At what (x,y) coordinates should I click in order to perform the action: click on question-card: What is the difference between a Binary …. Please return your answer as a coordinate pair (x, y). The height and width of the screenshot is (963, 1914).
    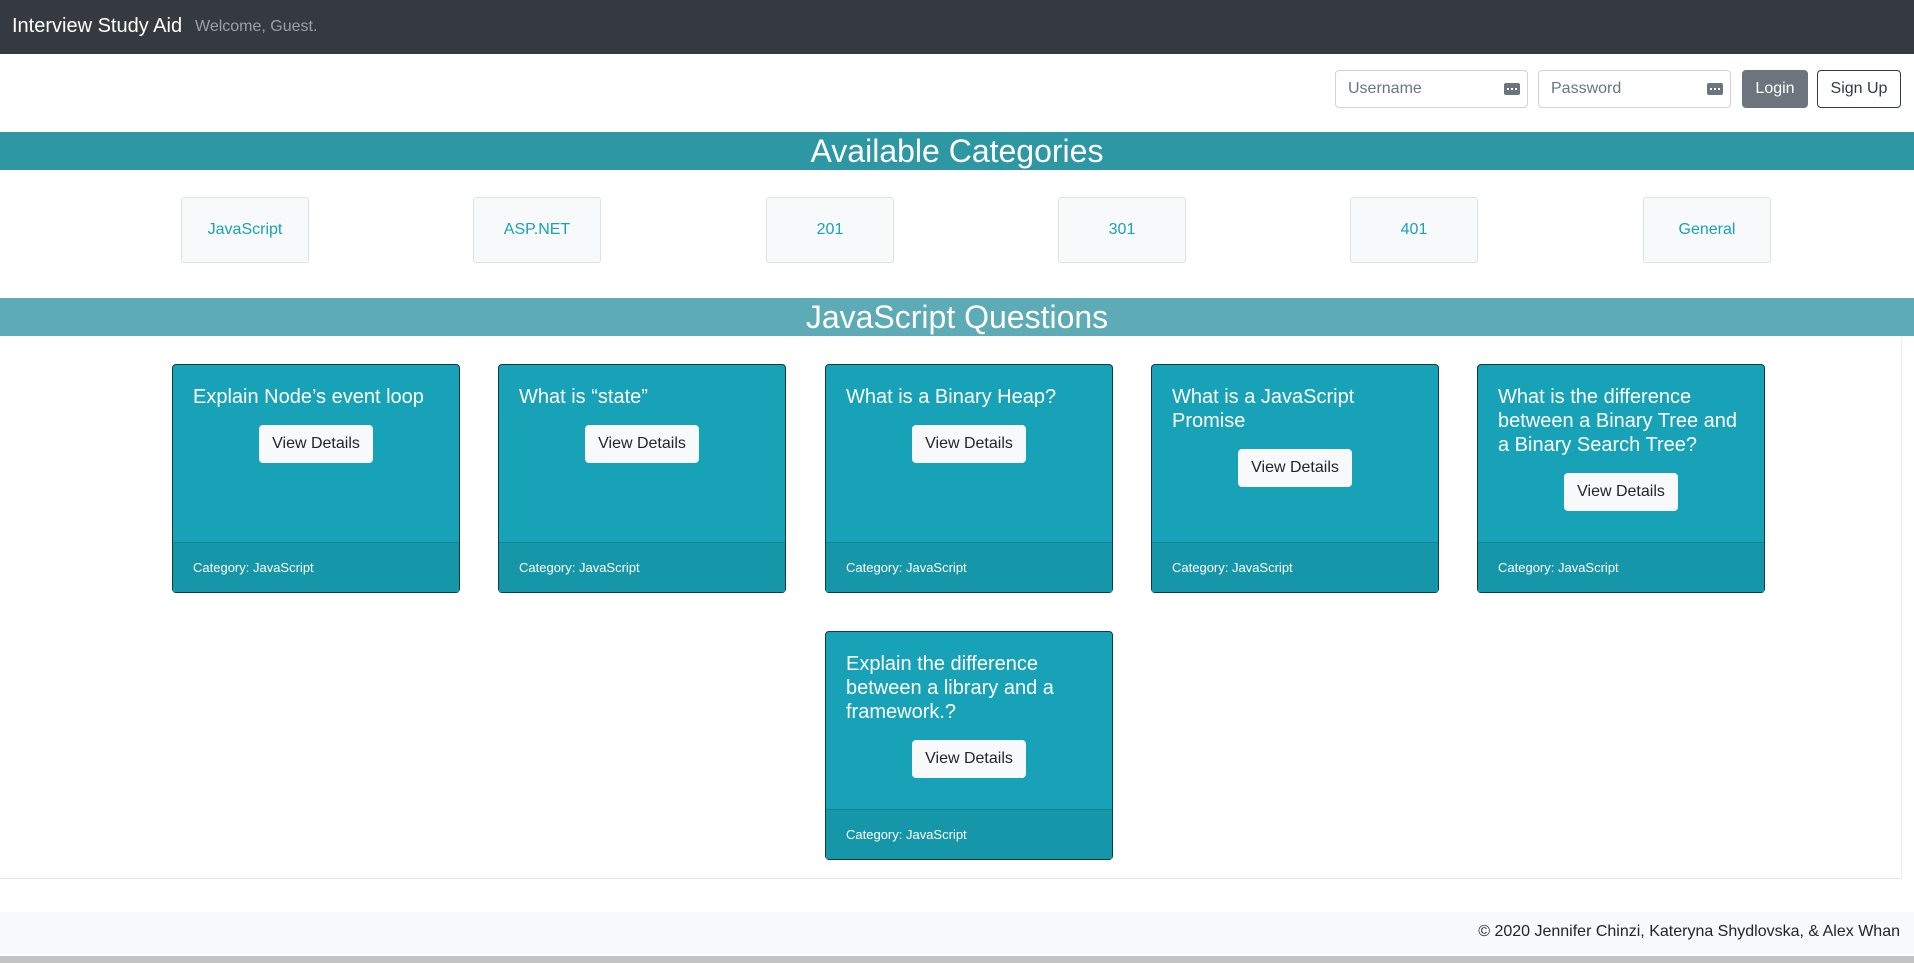
    Looking at the image, I should click on (1621, 478).